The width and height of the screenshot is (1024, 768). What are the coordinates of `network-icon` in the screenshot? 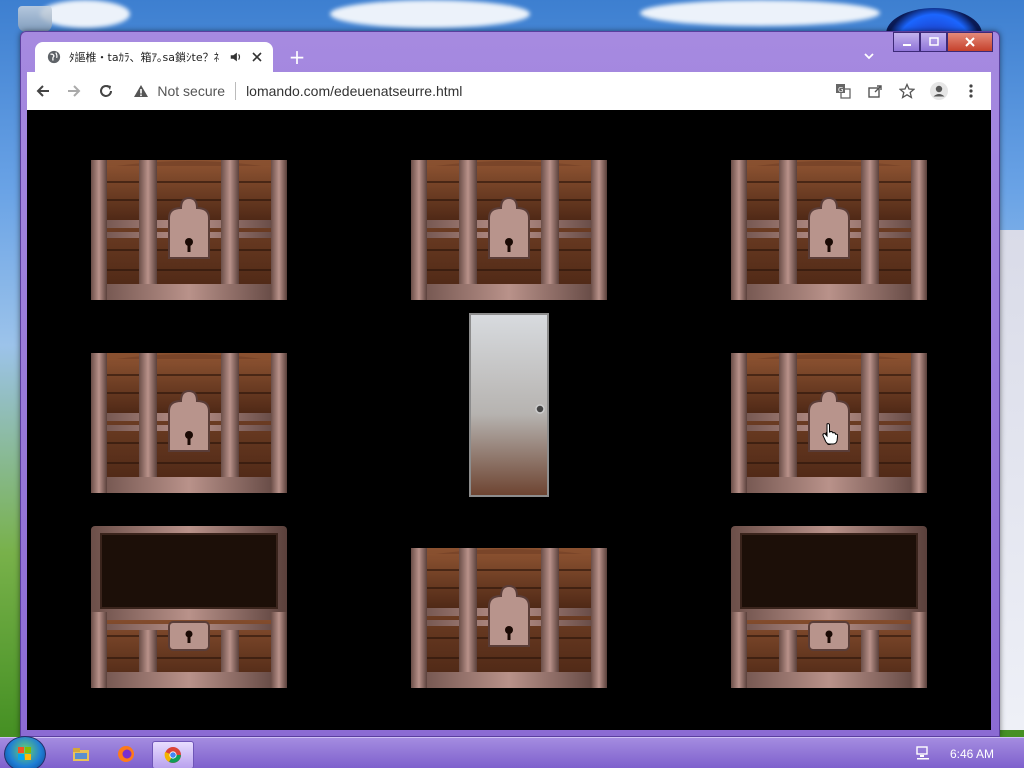 It's located at (923, 753).